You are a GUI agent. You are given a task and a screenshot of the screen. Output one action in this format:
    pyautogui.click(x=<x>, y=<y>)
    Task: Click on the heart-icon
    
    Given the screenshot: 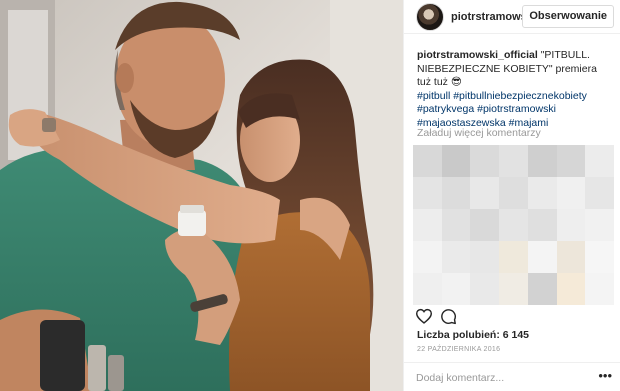 What is the action you would take?
    pyautogui.click(x=424, y=316)
    